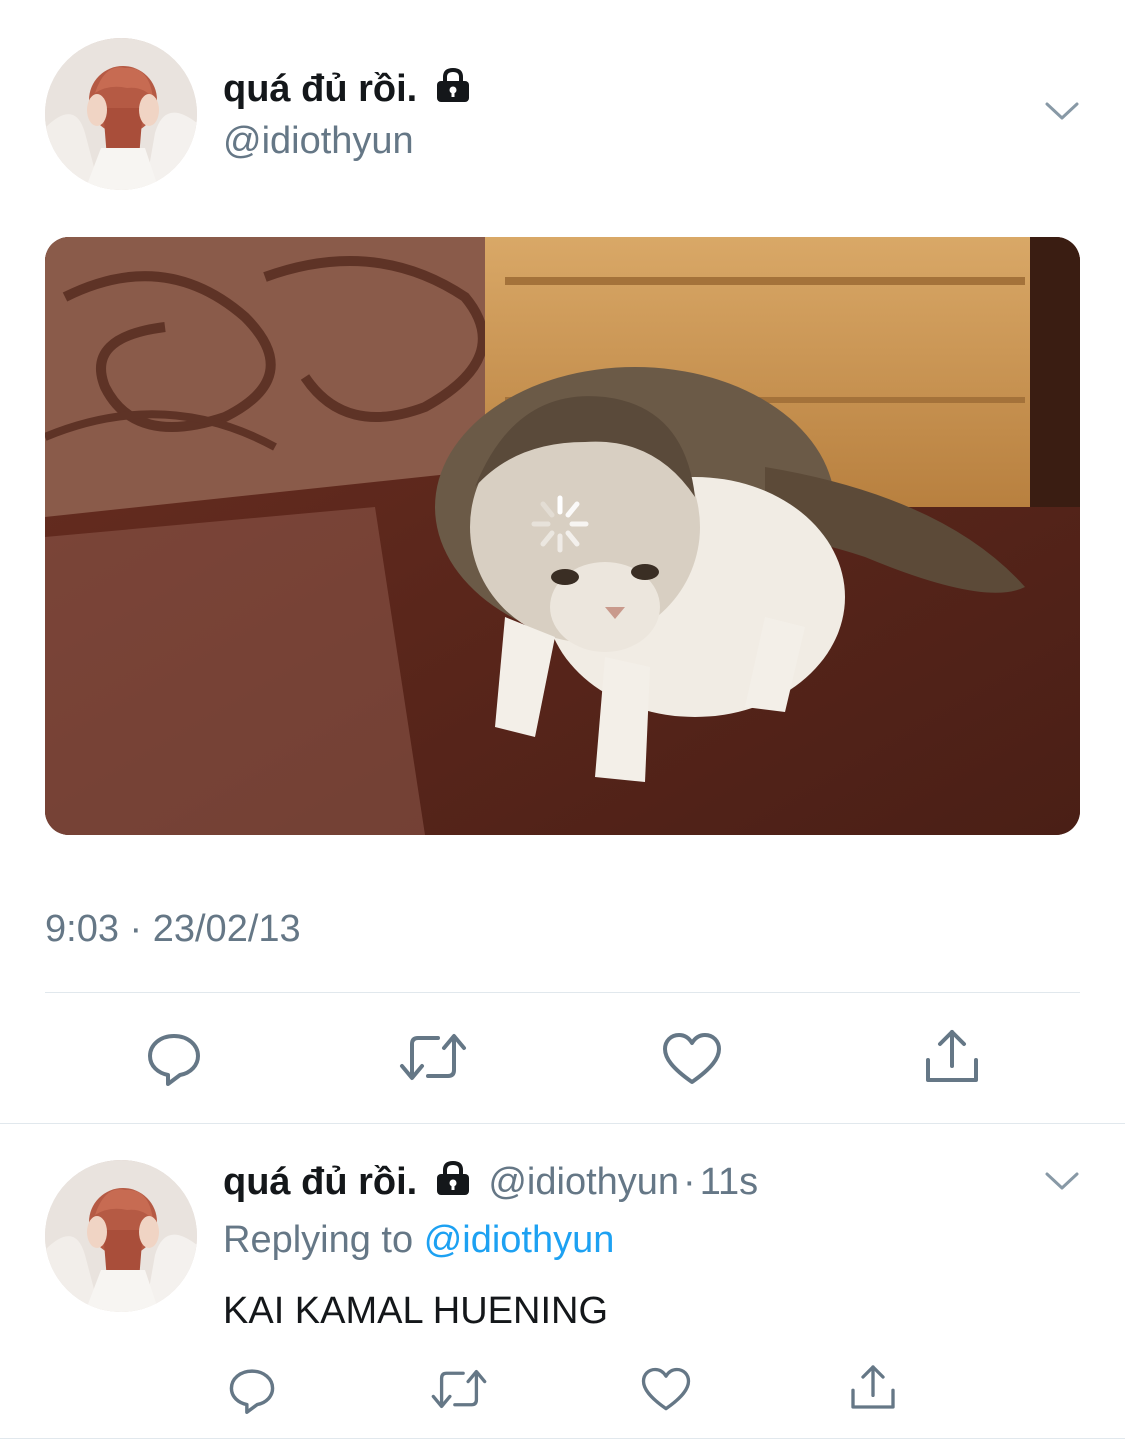 Image resolution: width=1125 pixels, height=1443 pixels. What do you see at coordinates (173, 929) in the screenshot?
I see `tweet-timestamp: 9:03 · 23/02/13` at bounding box center [173, 929].